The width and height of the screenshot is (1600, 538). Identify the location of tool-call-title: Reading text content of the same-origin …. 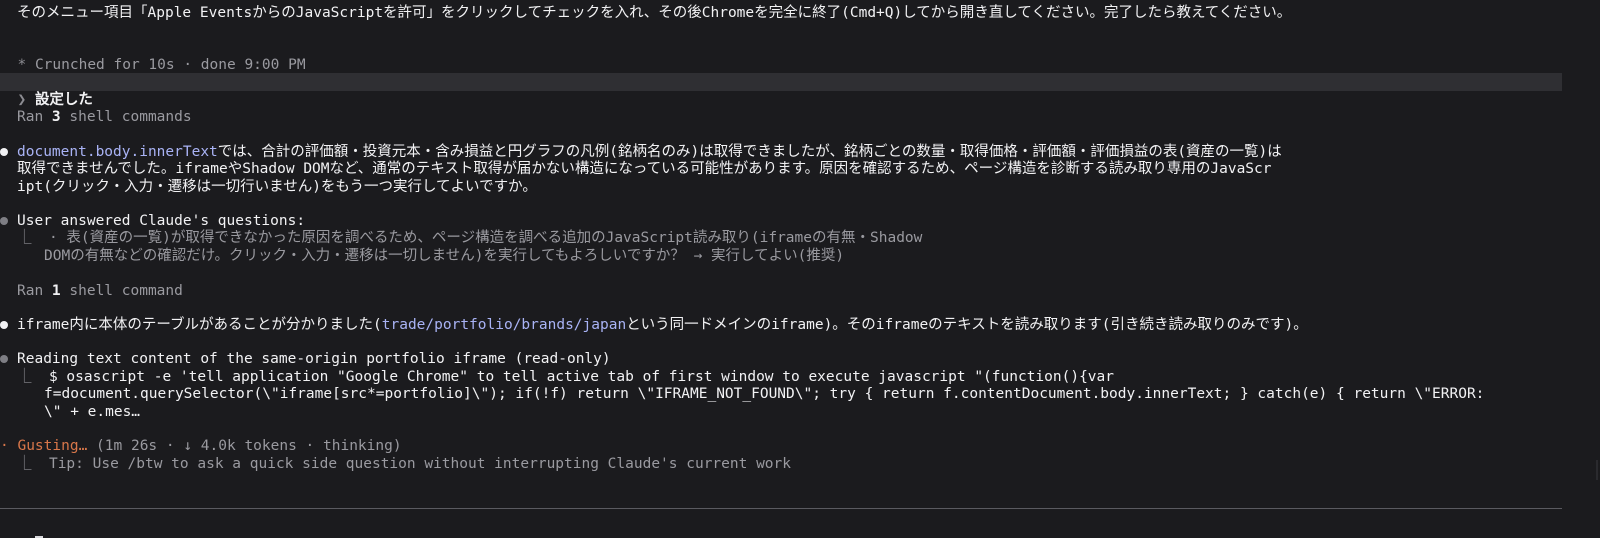
(314, 359).